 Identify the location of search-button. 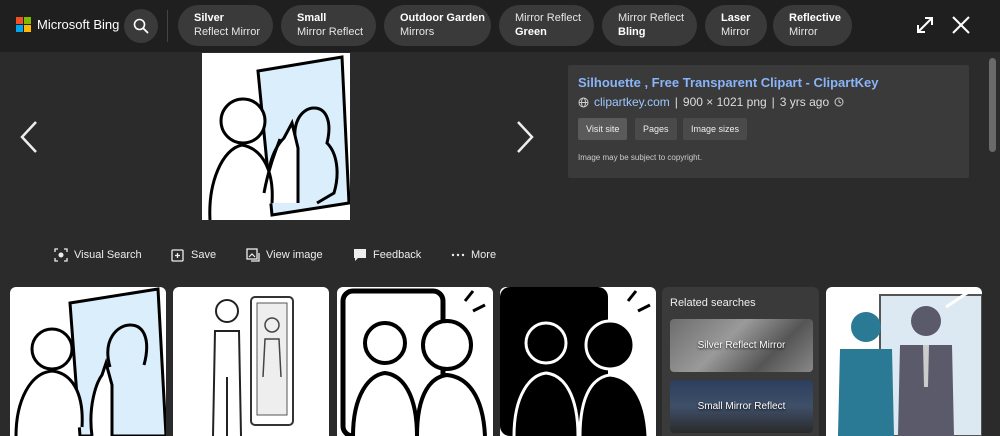
(141, 26).